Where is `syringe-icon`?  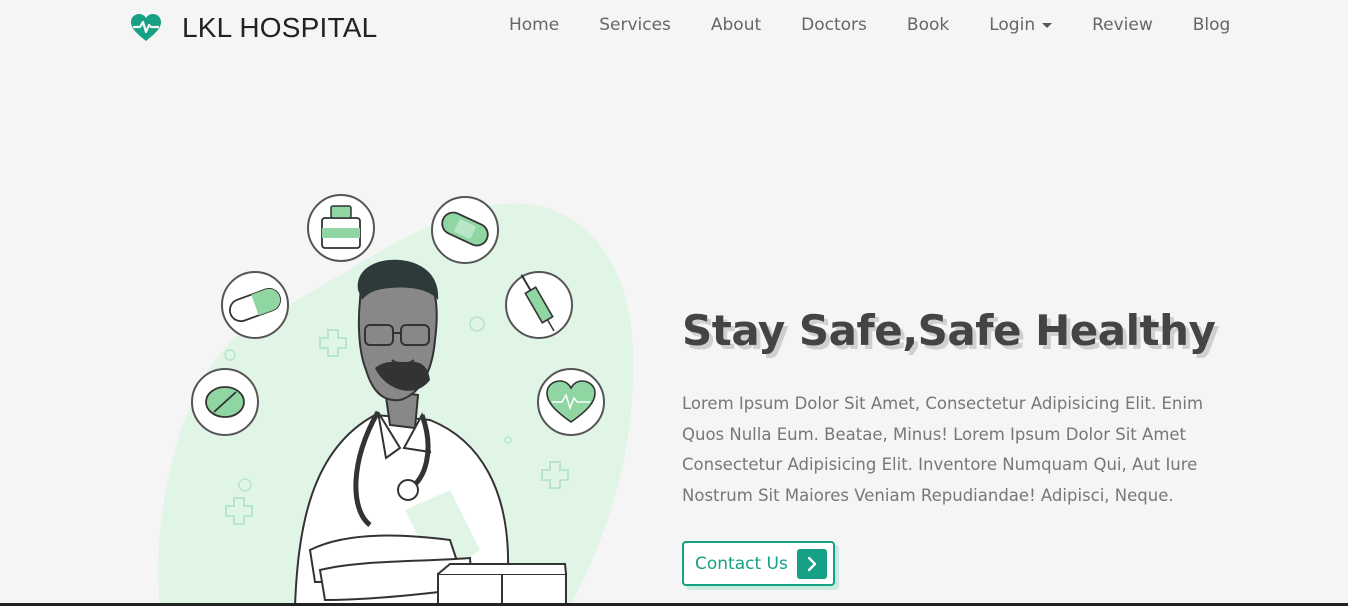
syringe-icon is located at coordinates (539, 305).